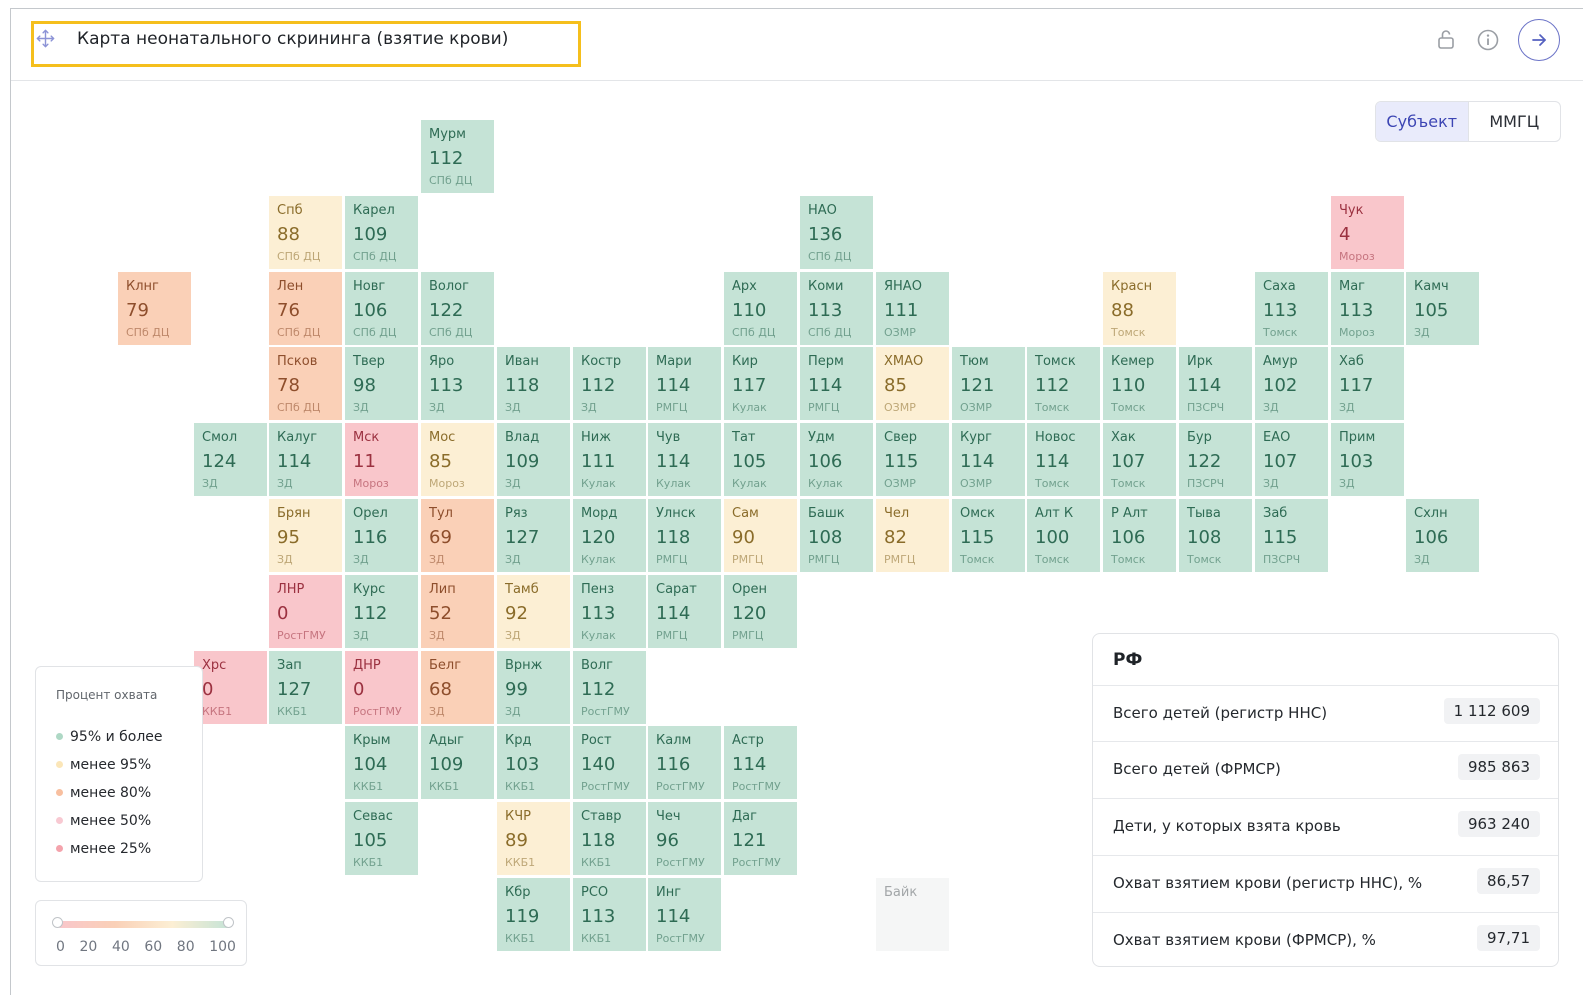  I want to click on region-tile: Кург 114 ОЗМР, so click(988, 459).